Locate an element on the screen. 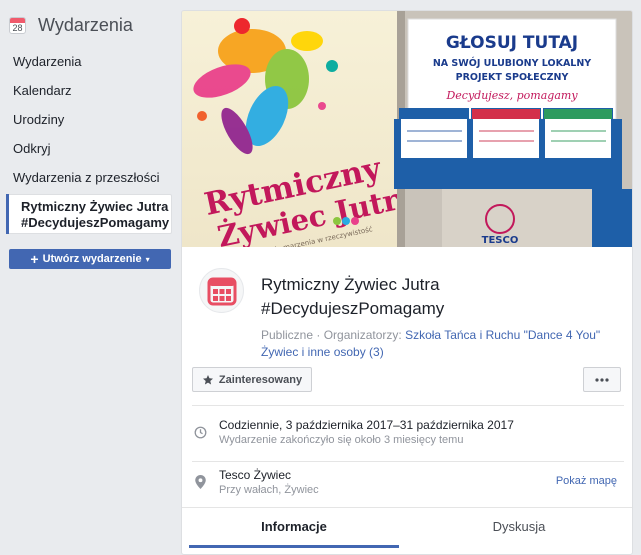 This screenshot has height=555, width=641. place-name: Tesco Żywiec is located at coordinates (255, 475).